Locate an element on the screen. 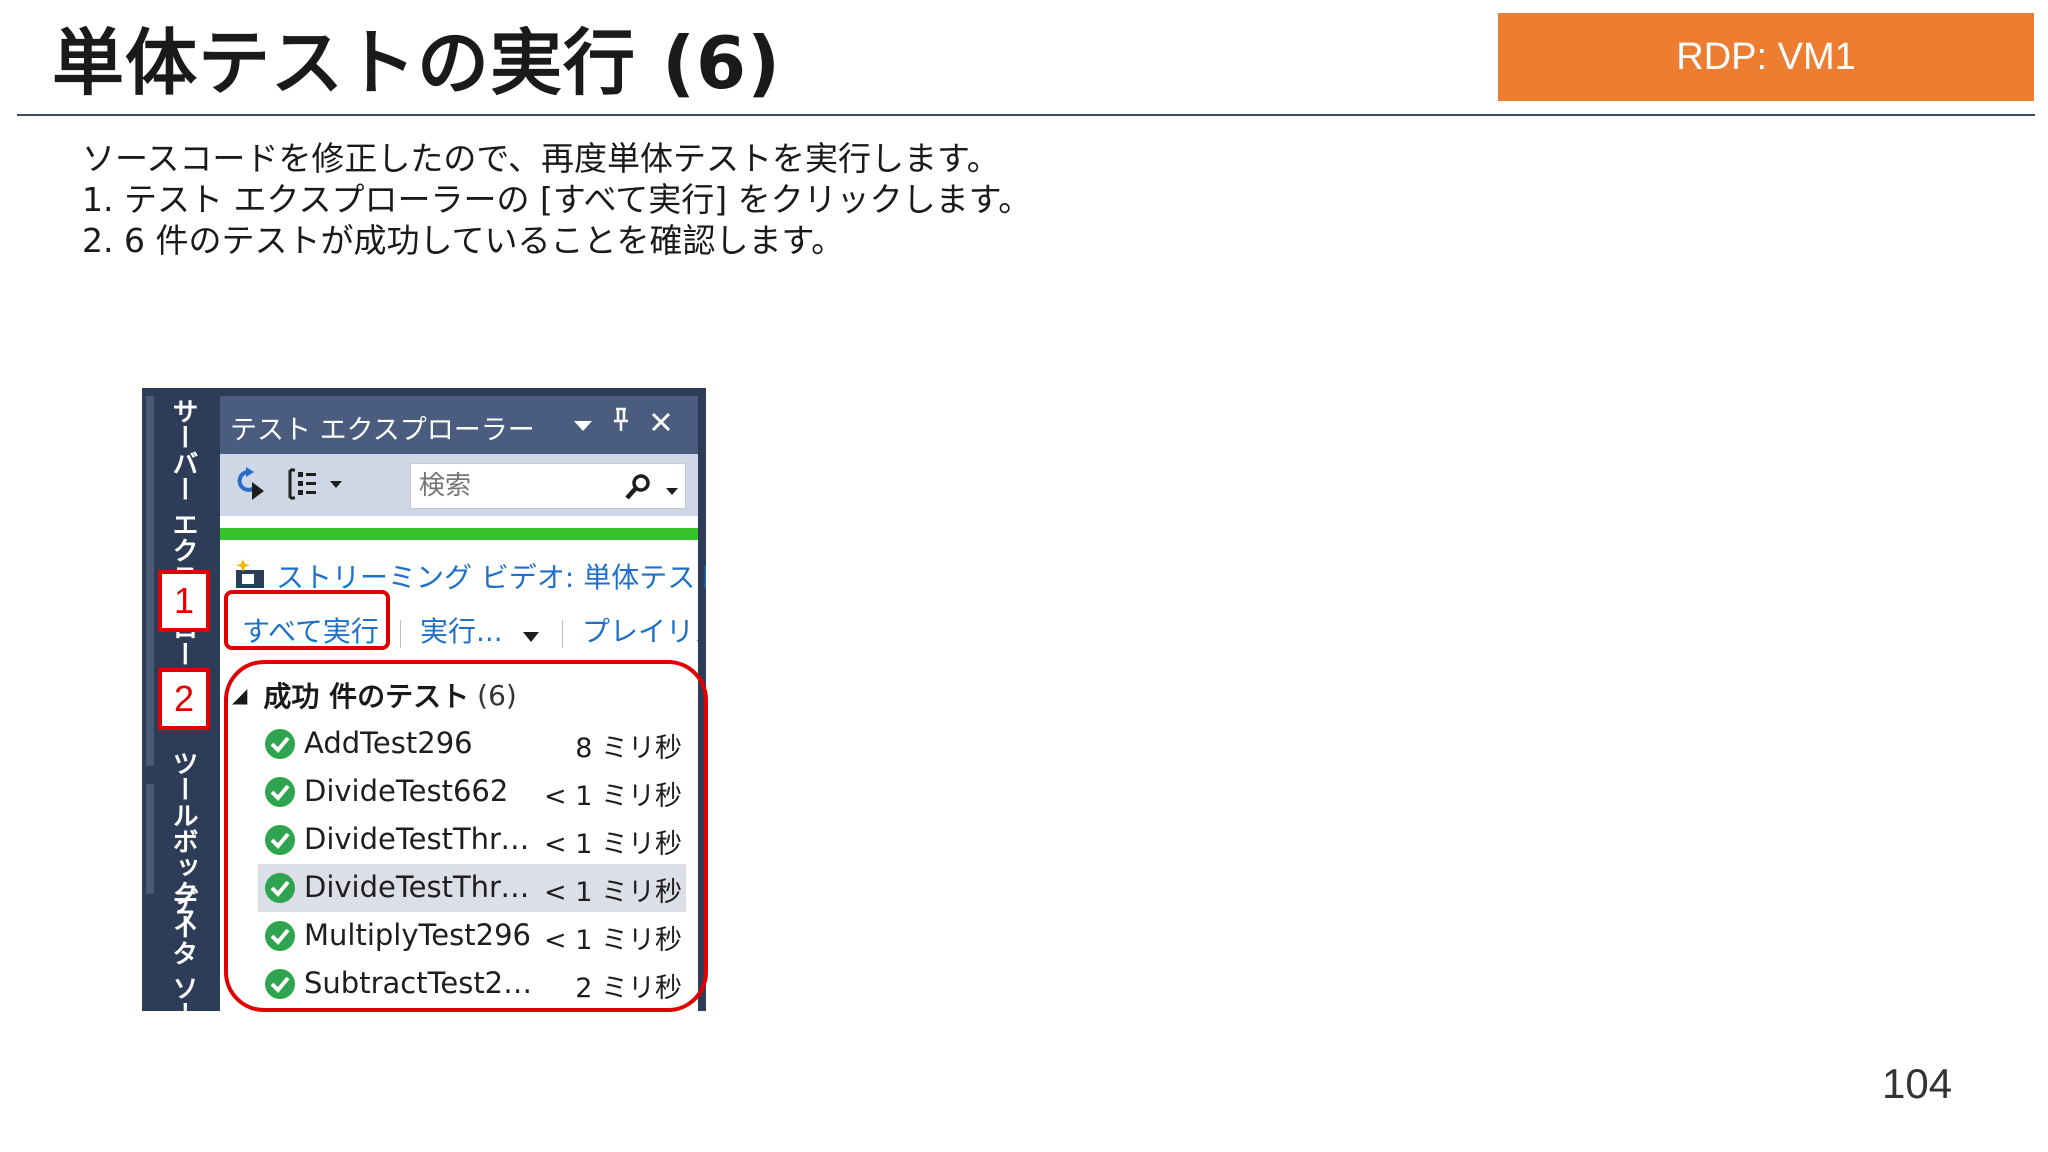  pin-icon is located at coordinates (621, 424).